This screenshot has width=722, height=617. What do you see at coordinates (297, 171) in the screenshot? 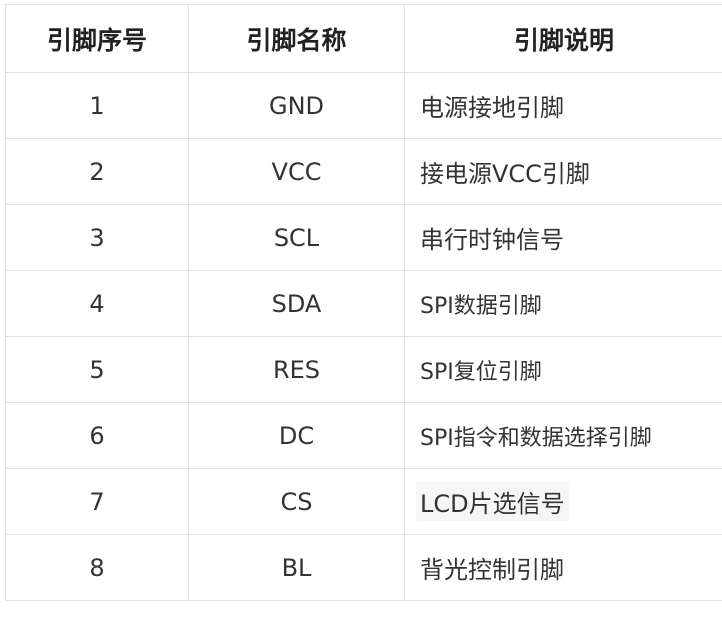
I see `pin-name-cell: VCC` at bounding box center [297, 171].